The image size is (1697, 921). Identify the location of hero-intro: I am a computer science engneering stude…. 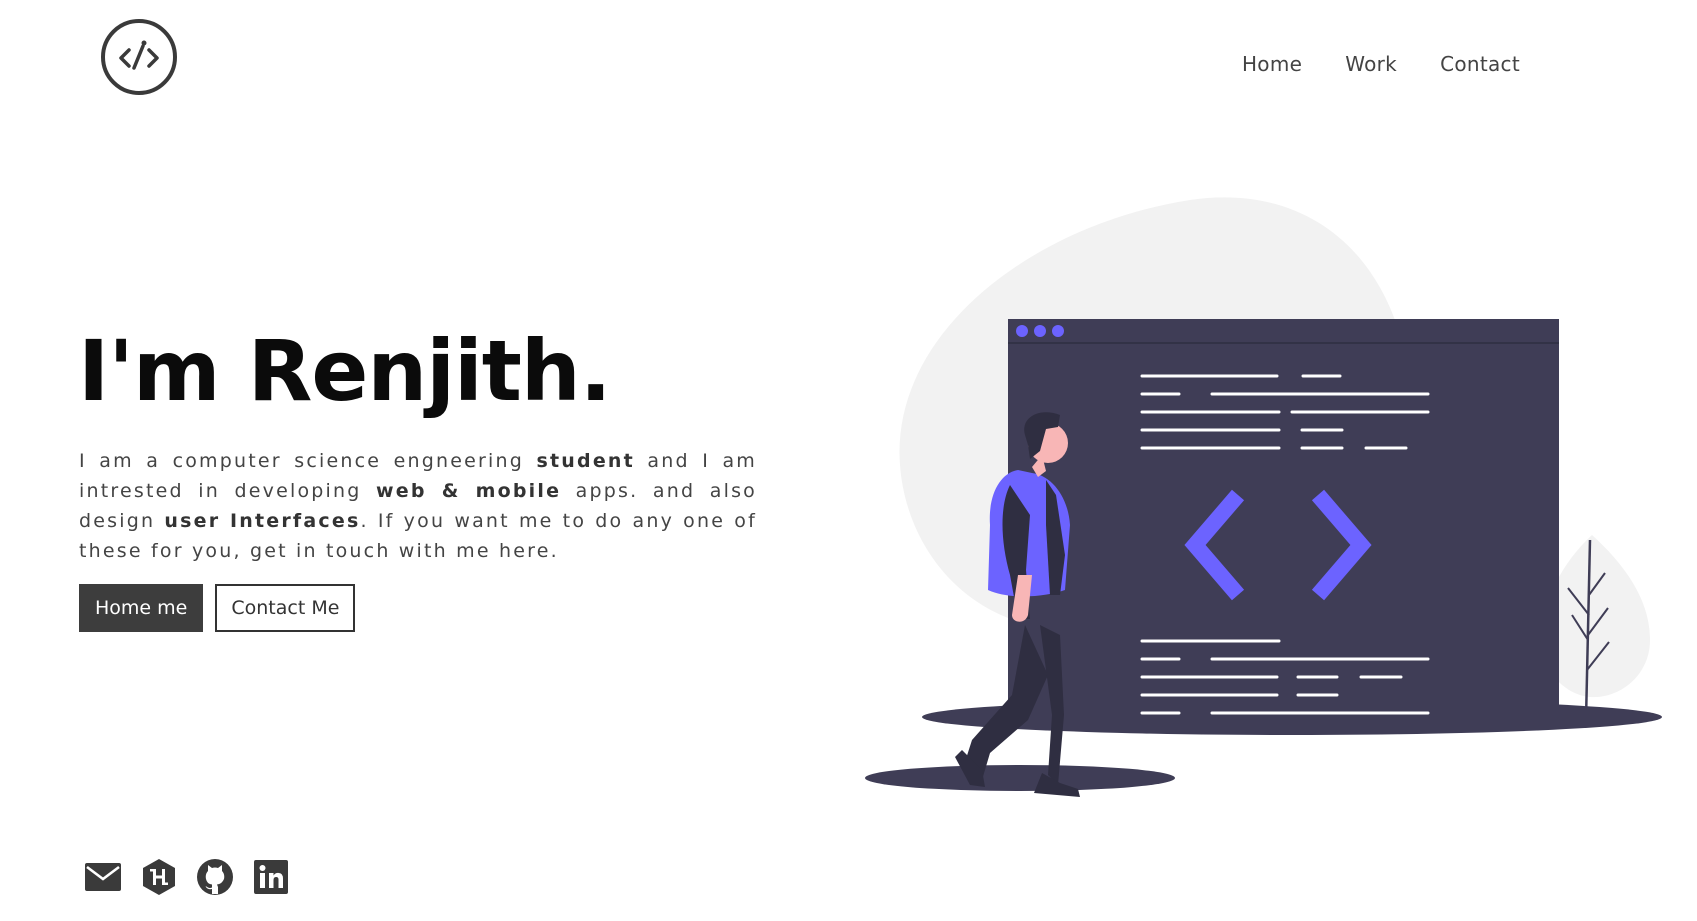
(418, 506).